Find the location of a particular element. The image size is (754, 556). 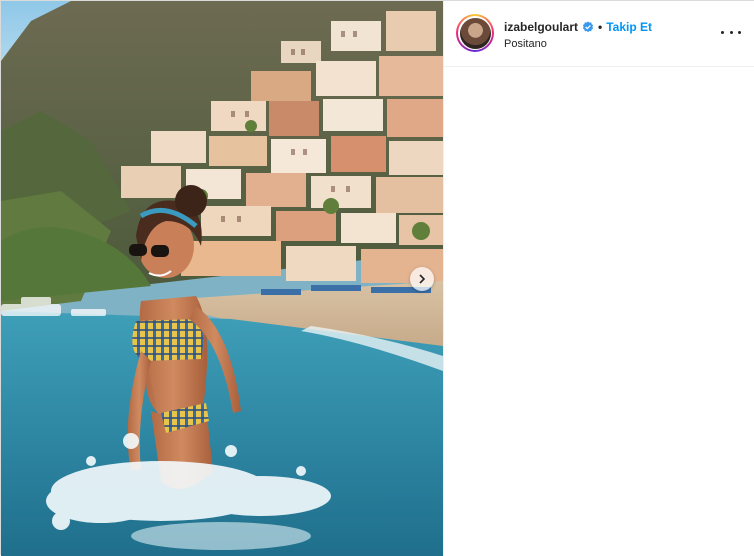

user-line: izabelgoulart • Takip Et is located at coordinates (578, 27).